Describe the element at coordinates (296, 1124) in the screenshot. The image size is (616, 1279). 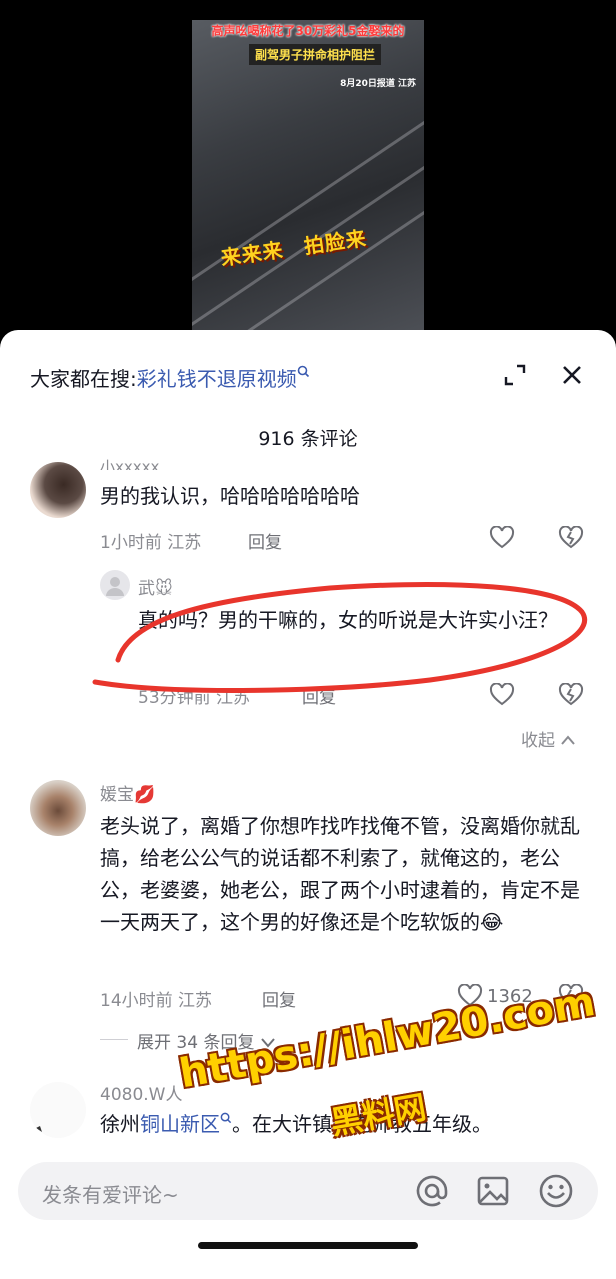
I see `comment-text: 徐州铜山新区 。在大许镇当老师教五年级。` at that location.